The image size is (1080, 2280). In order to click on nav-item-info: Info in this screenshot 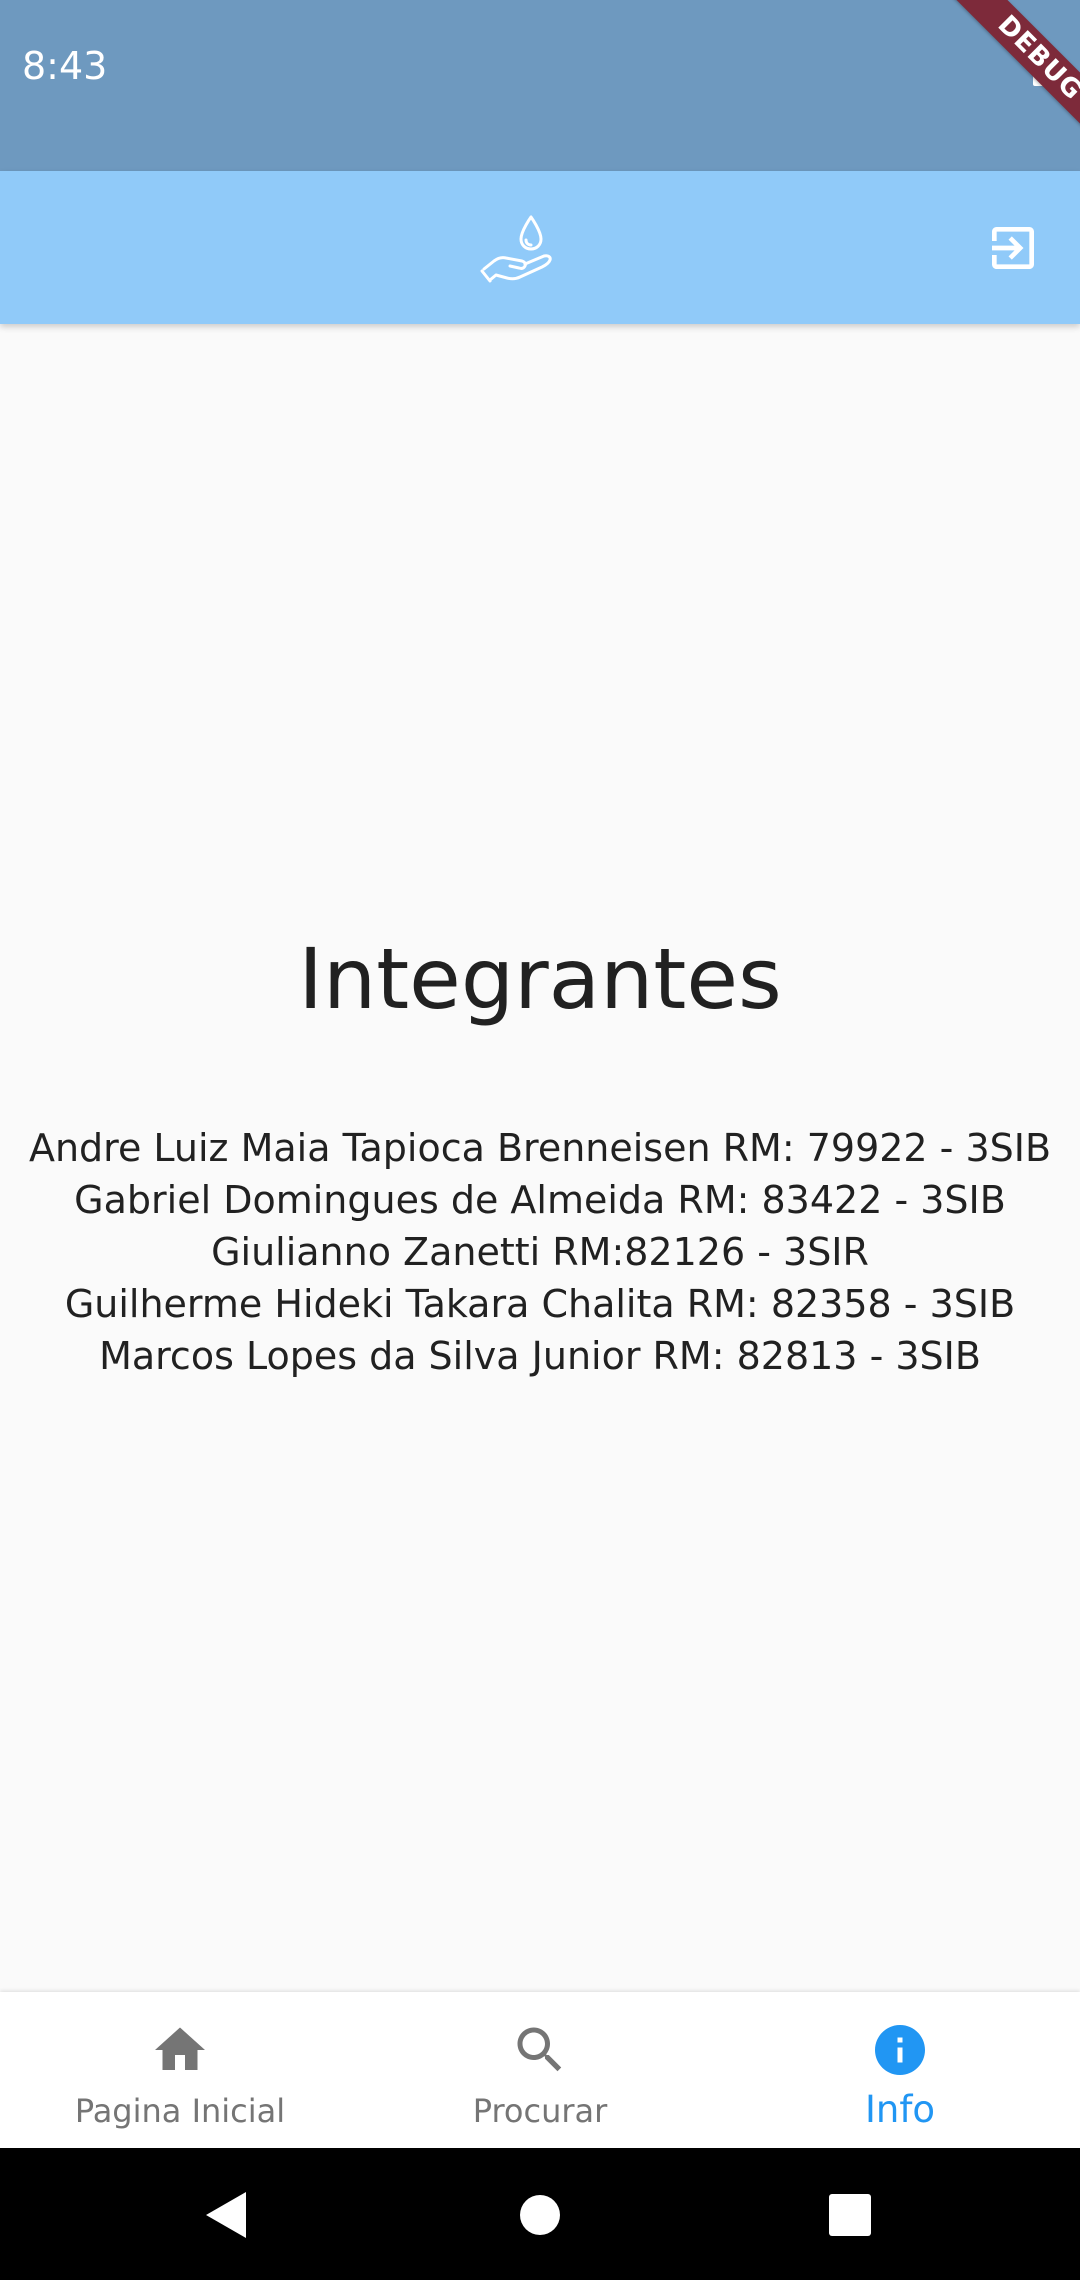, I will do `click(900, 2070)`.